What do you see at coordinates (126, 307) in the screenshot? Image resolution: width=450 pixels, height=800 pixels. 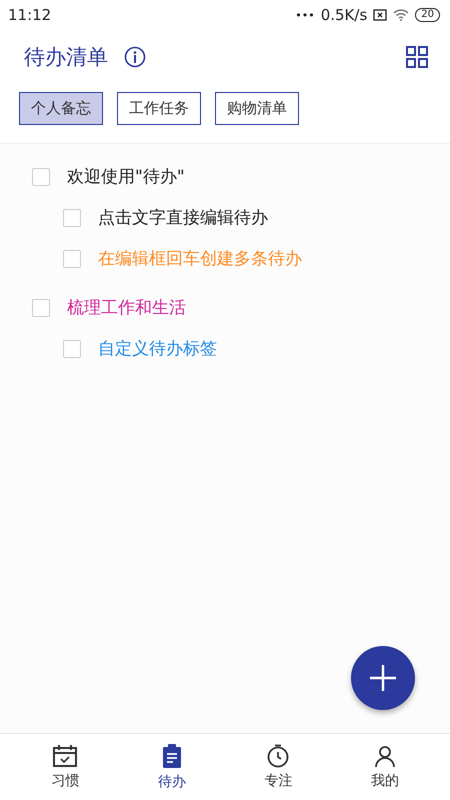 I see `todo-text: 梳理工作和生活` at bounding box center [126, 307].